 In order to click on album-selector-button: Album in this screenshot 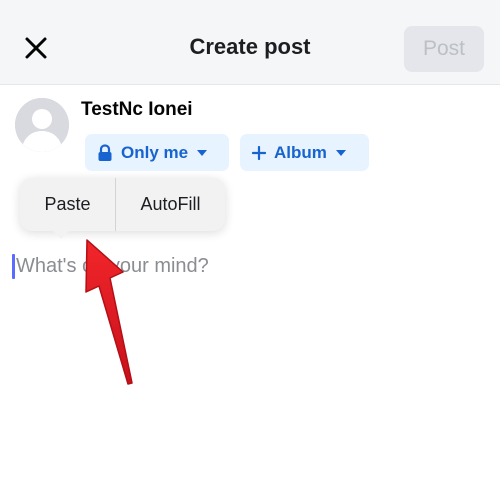, I will do `click(304, 152)`.